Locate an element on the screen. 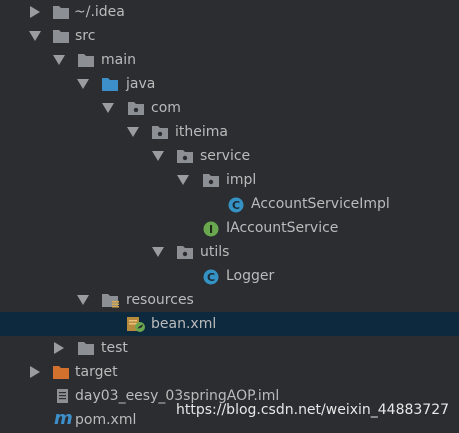 This screenshot has height=433, width=459. maven-icon: m is located at coordinates (63, 418).